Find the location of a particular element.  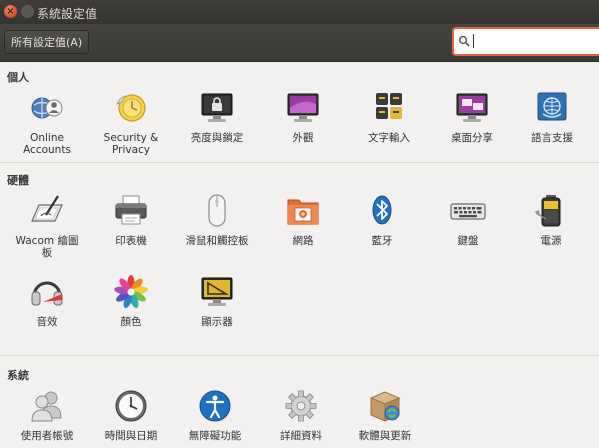

mouse-touchpad-icon is located at coordinates (217, 210).